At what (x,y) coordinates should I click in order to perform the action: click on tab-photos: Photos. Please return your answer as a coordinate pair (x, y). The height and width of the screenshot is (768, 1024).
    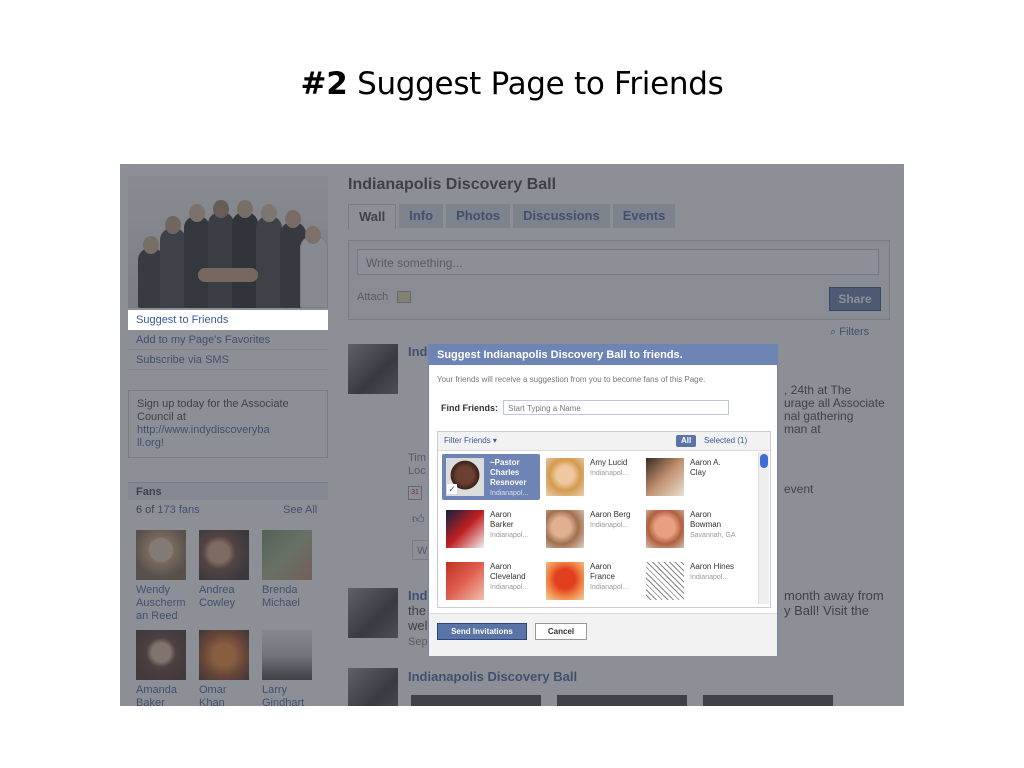
    Looking at the image, I should click on (478, 216).